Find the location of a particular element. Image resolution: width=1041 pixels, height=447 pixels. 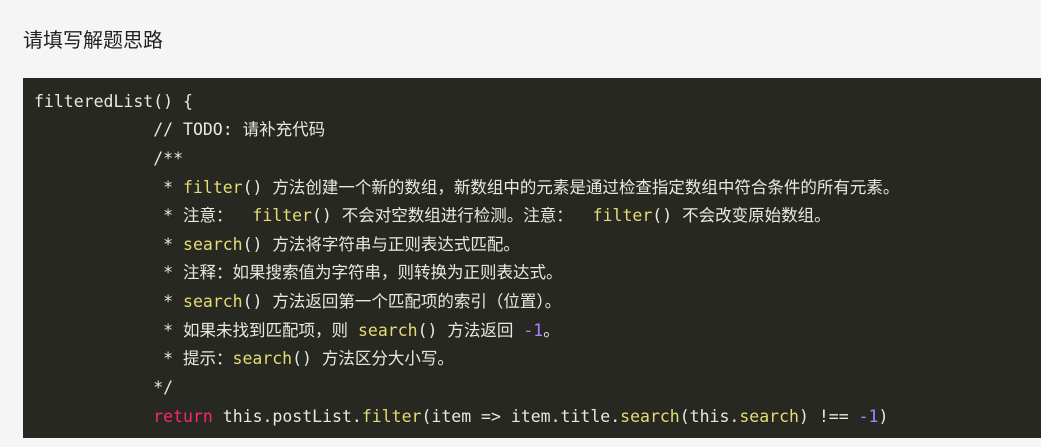

code-keyword: return is located at coordinates (183, 416).